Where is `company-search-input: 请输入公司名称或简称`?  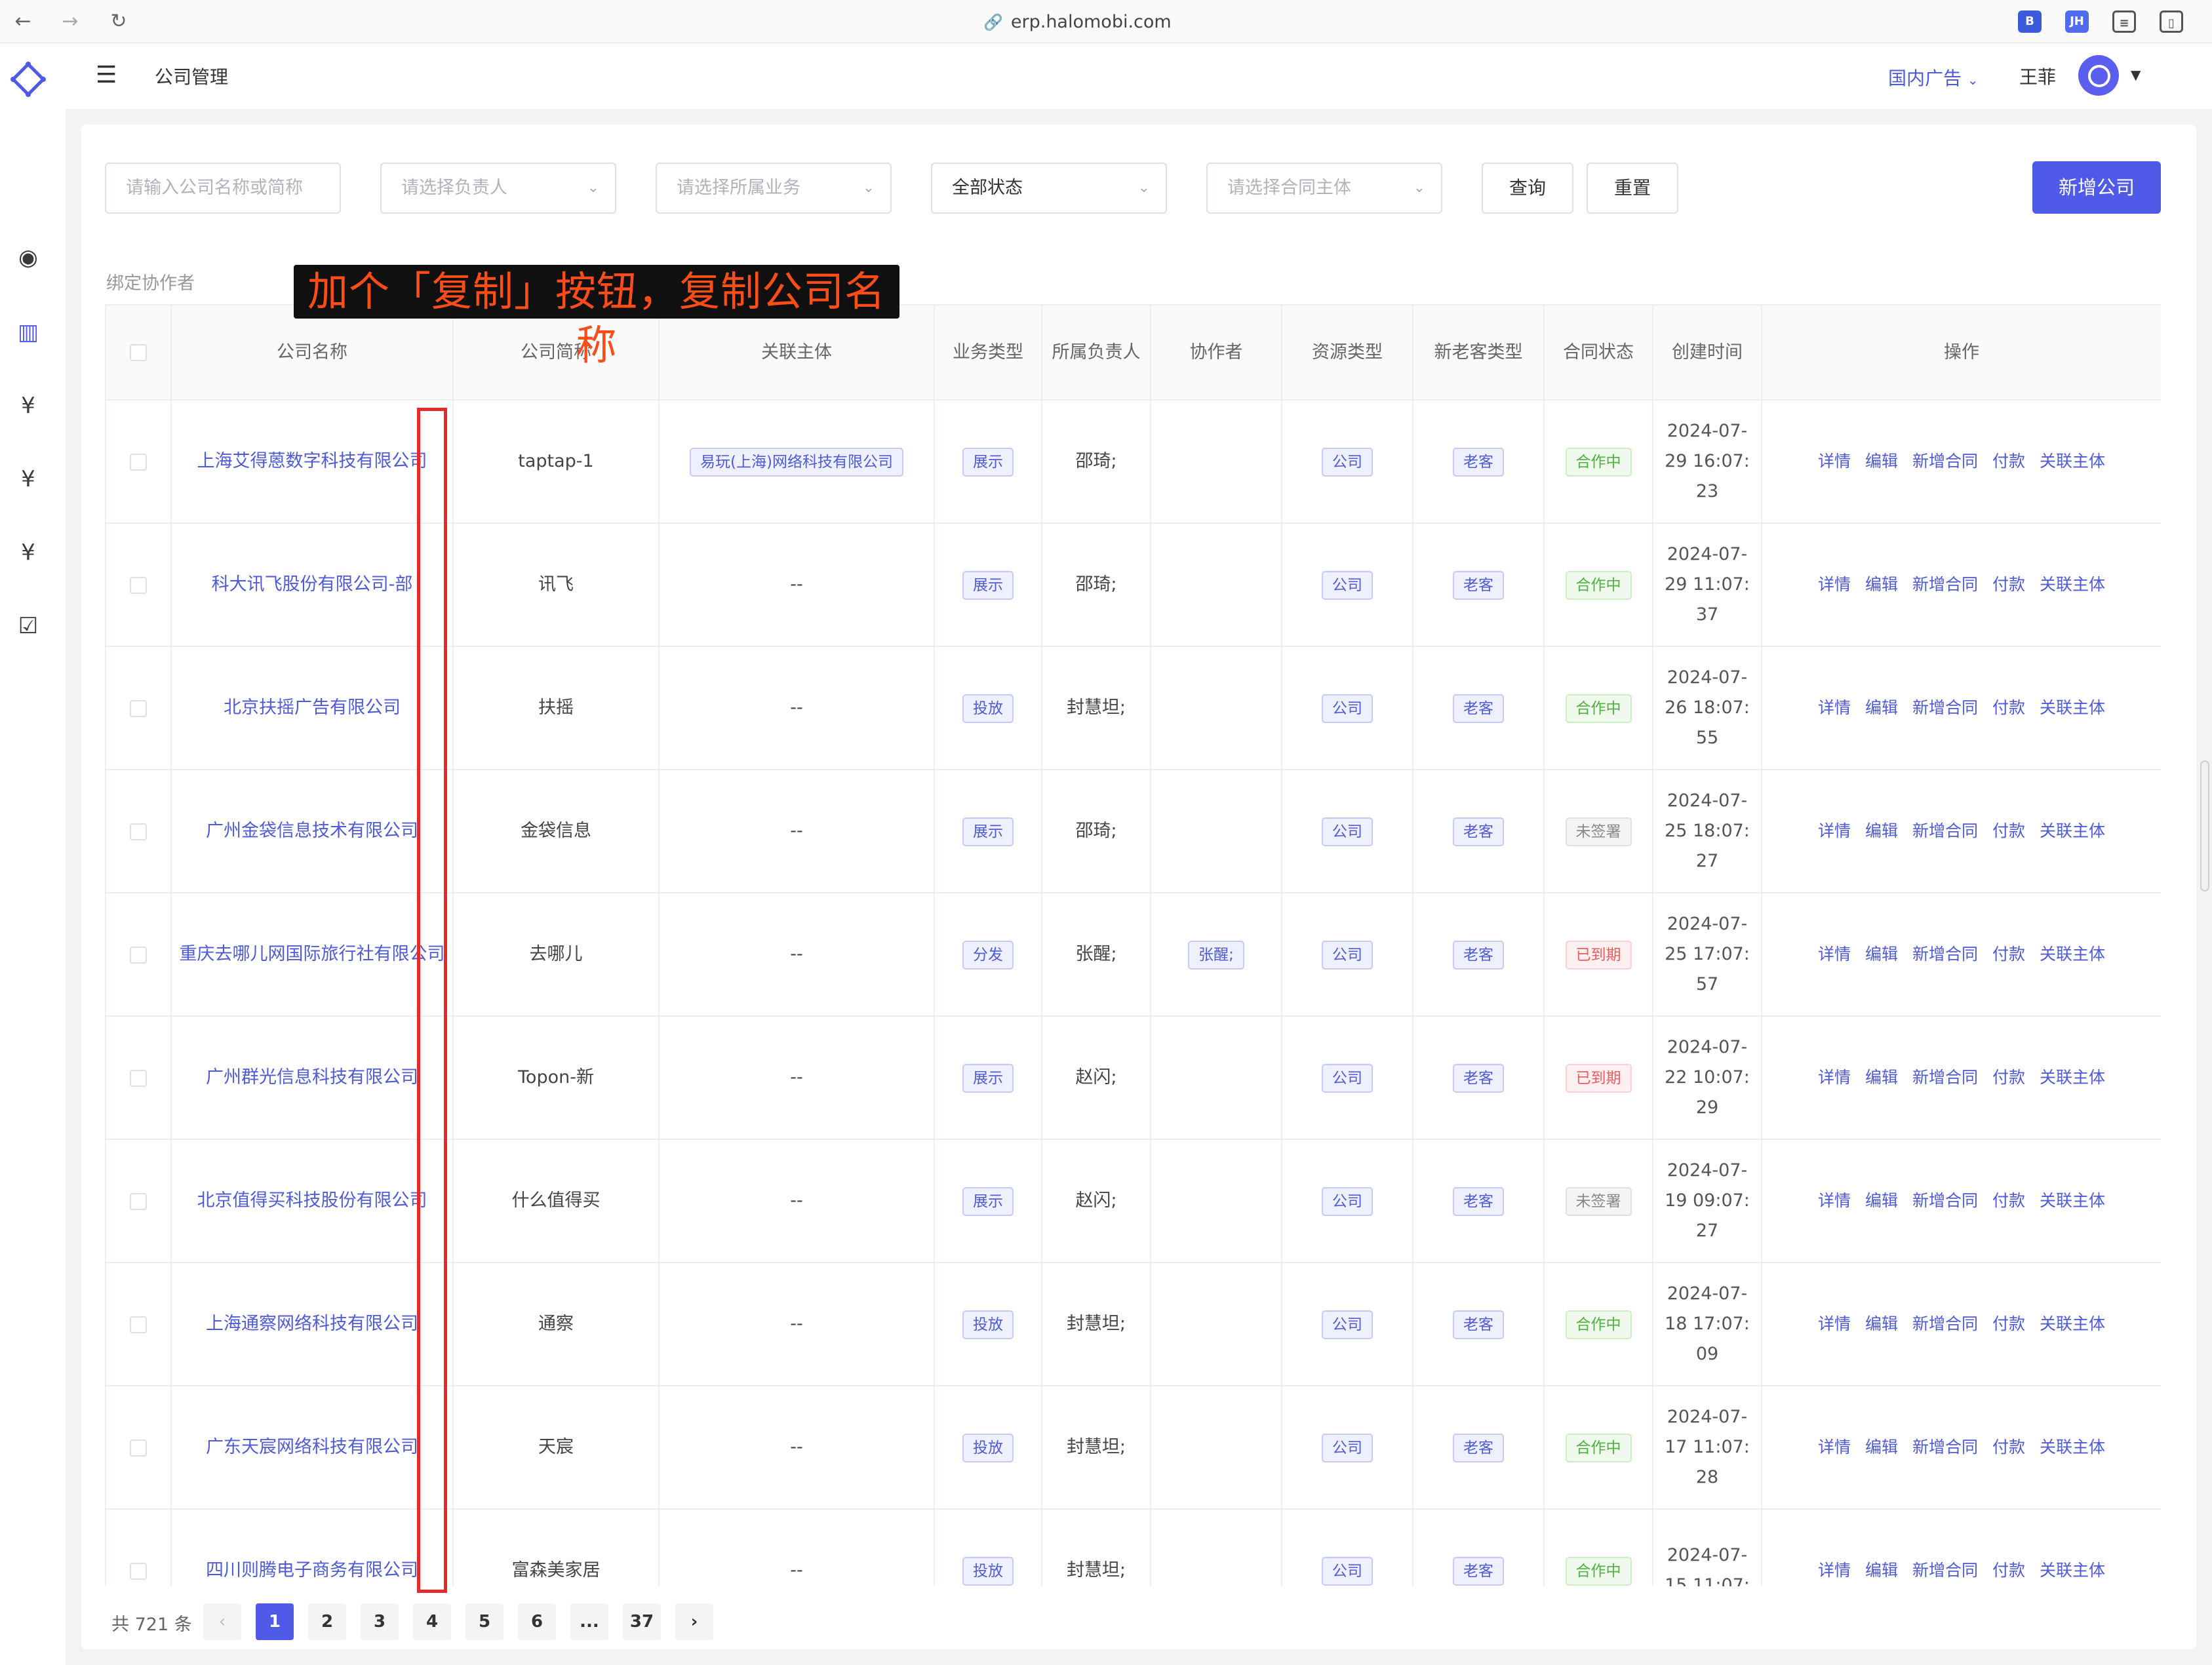 company-search-input: 请输入公司名称或简称 is located at coordinates (223, 188).